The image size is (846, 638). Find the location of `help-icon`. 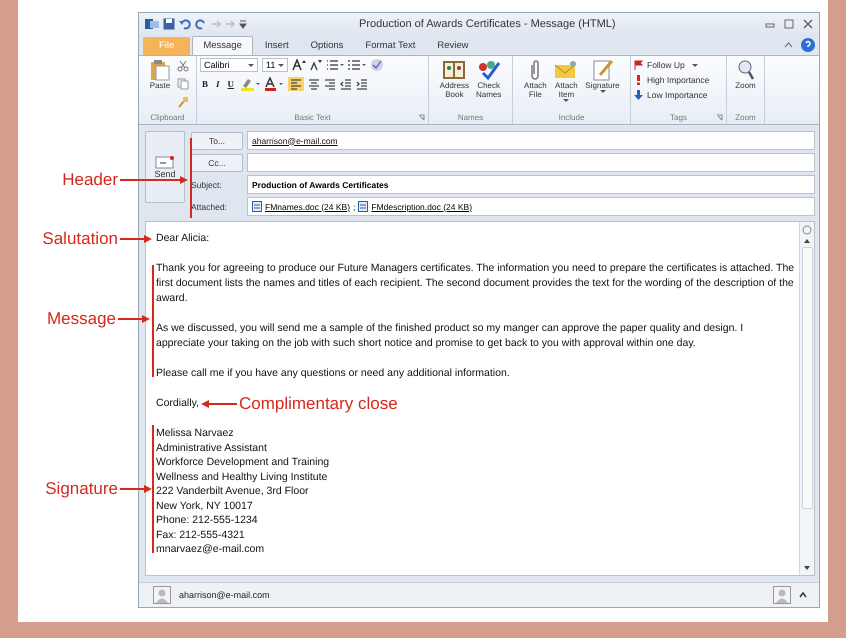

help-icon is located at coordinates (808, 45).